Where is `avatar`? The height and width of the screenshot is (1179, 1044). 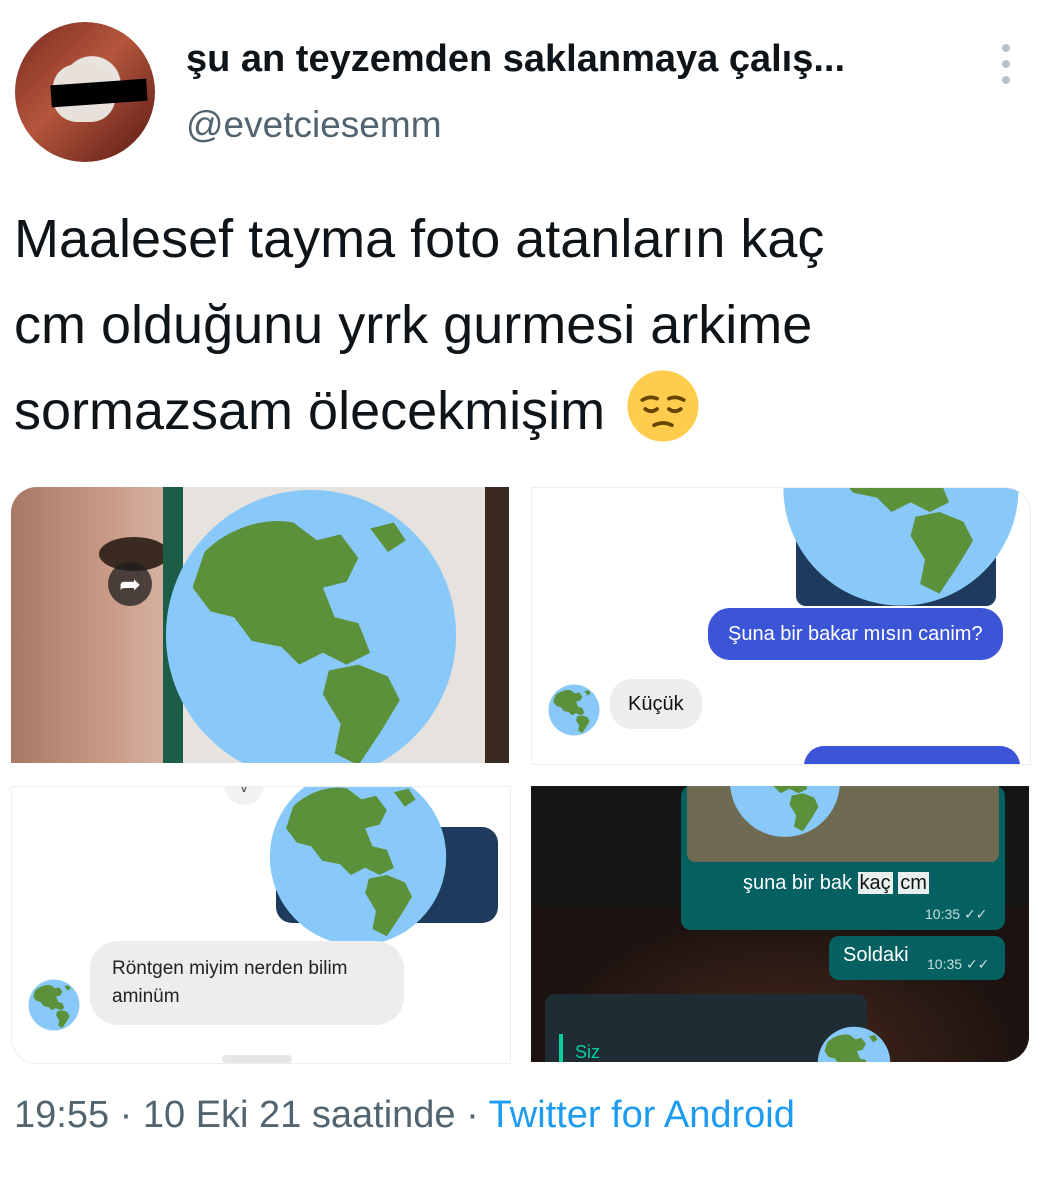
avatar is located at coordinates (85, 92).